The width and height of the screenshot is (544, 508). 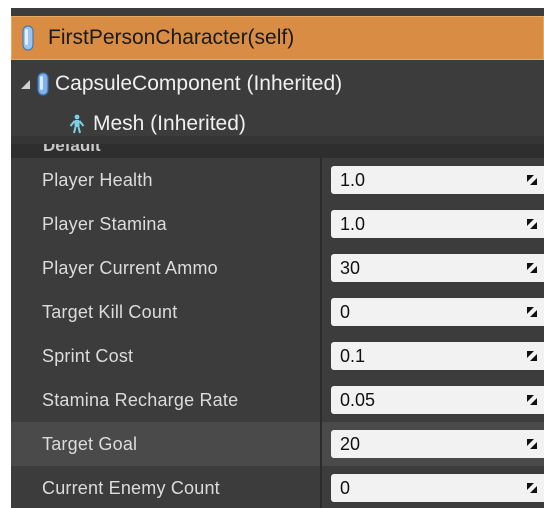 I want to click on property-value-field: 20, so click(x=437, y=444).